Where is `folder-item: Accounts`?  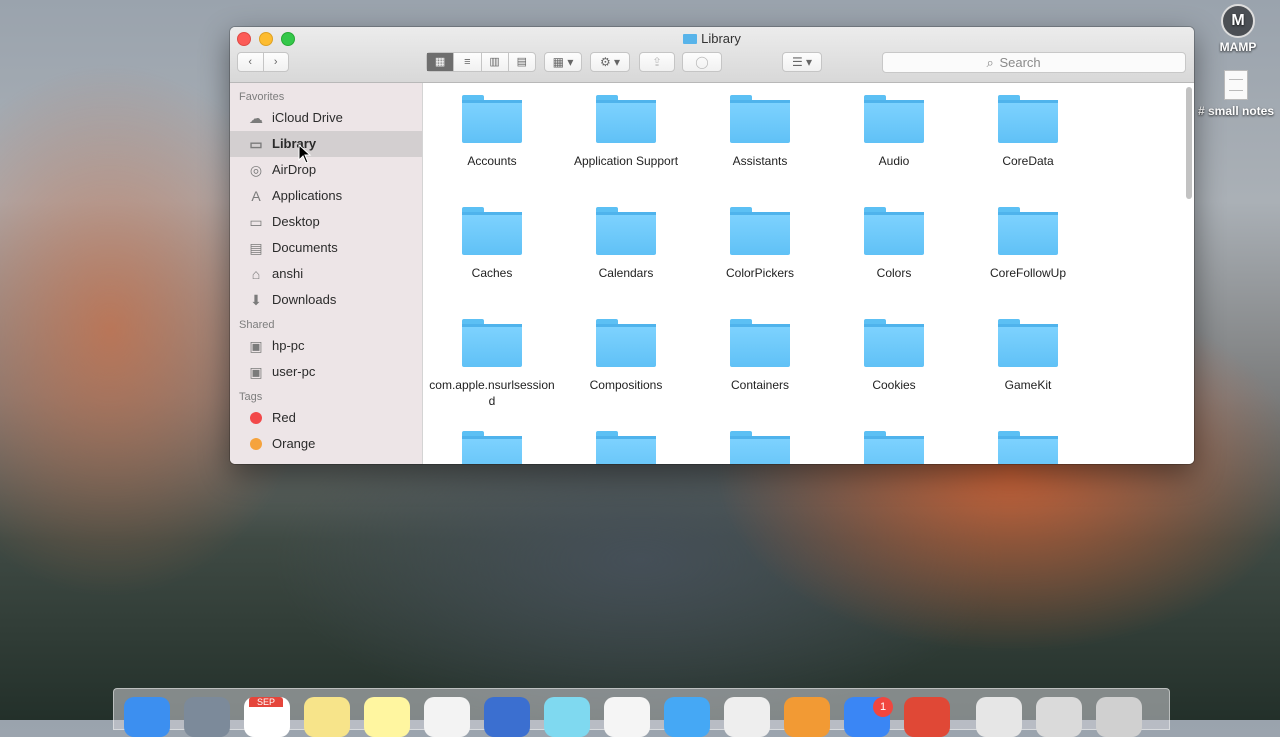 folder-item: Accounts is located at coordinates (492, 132).